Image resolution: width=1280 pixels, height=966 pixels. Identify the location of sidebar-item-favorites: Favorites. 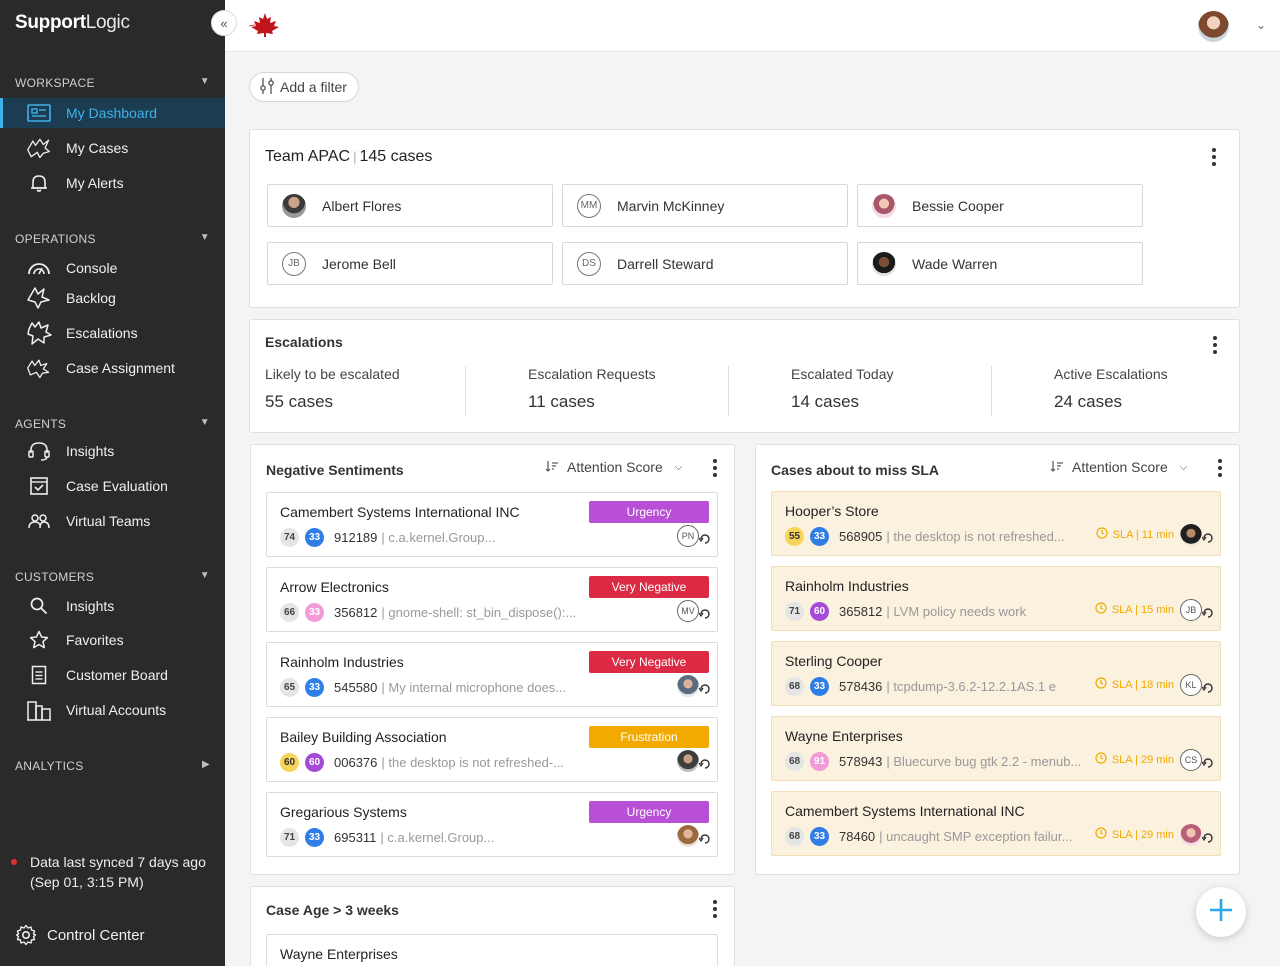
(112, 640).